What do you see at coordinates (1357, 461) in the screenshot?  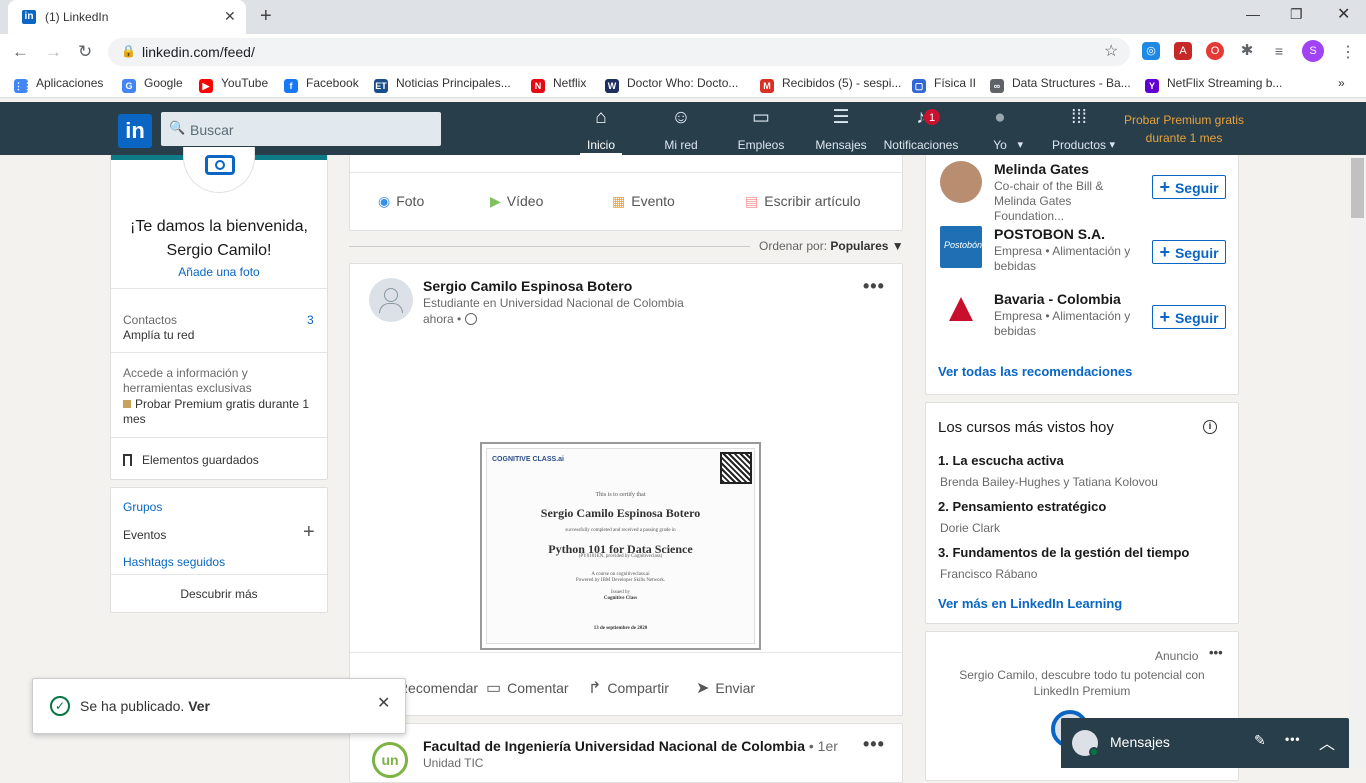 I see `page-scrollbar` at bounding box center [1357, 461].